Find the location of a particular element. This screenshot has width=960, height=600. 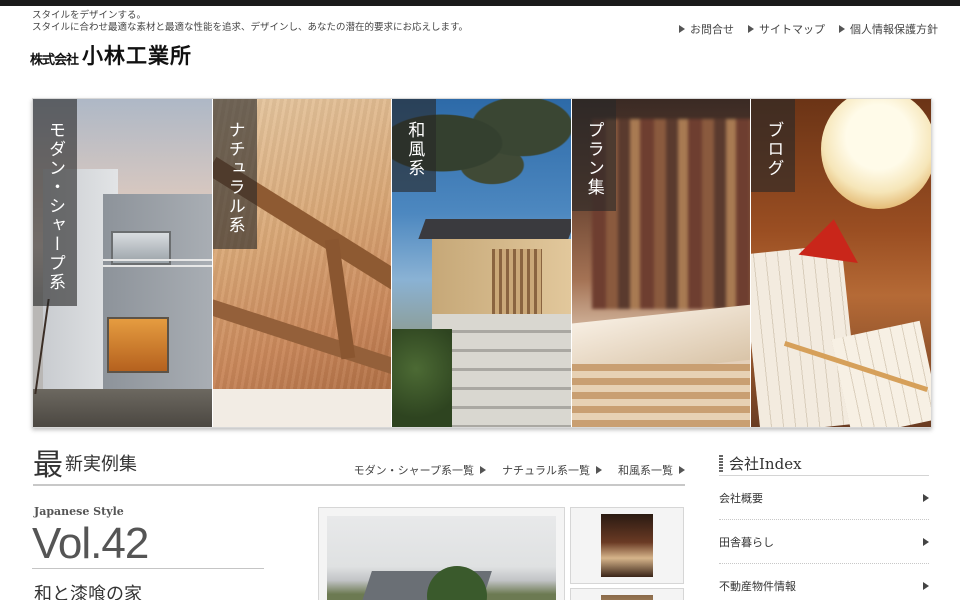

work-style-label: Japanese Style is located at coordinates (79, 511).